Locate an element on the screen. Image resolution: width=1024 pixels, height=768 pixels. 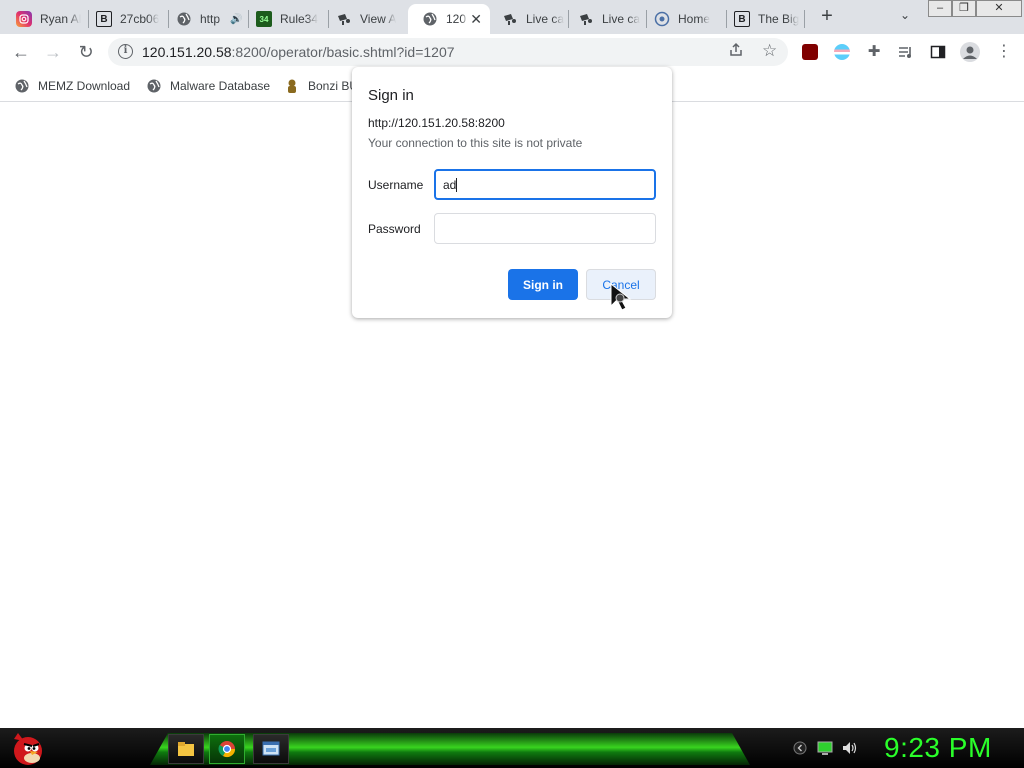
password-label: Password is located at coordinates (394, 229).